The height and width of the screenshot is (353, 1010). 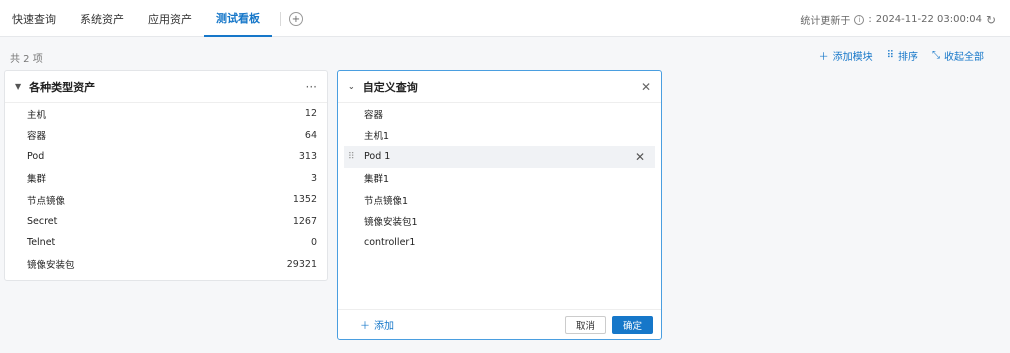 What do you see at coordinates (499, 243) in the screenshot?
I see `list-item: controller1` at bounding box center [499, 243].